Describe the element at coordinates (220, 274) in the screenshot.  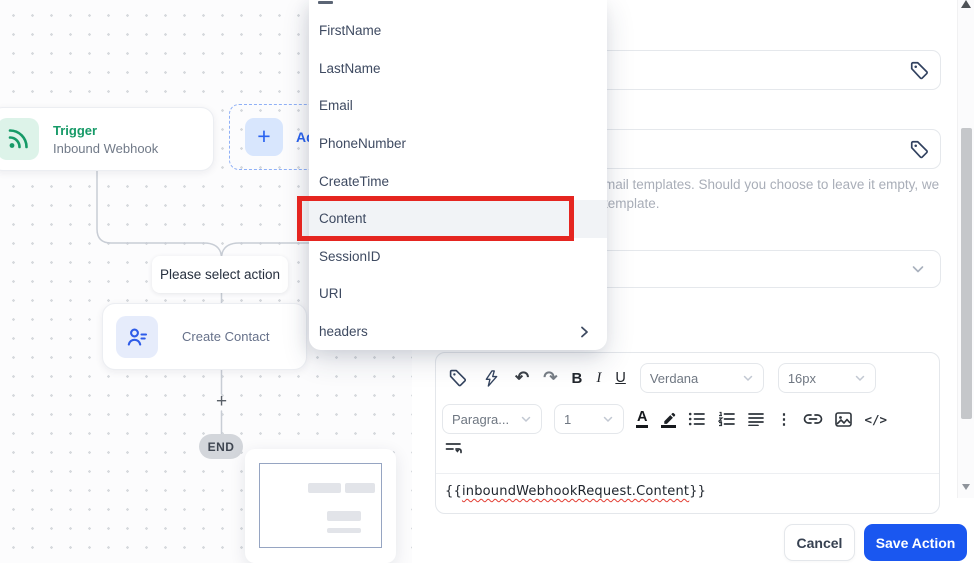
I see `select-action-label: Please select action` at that location.